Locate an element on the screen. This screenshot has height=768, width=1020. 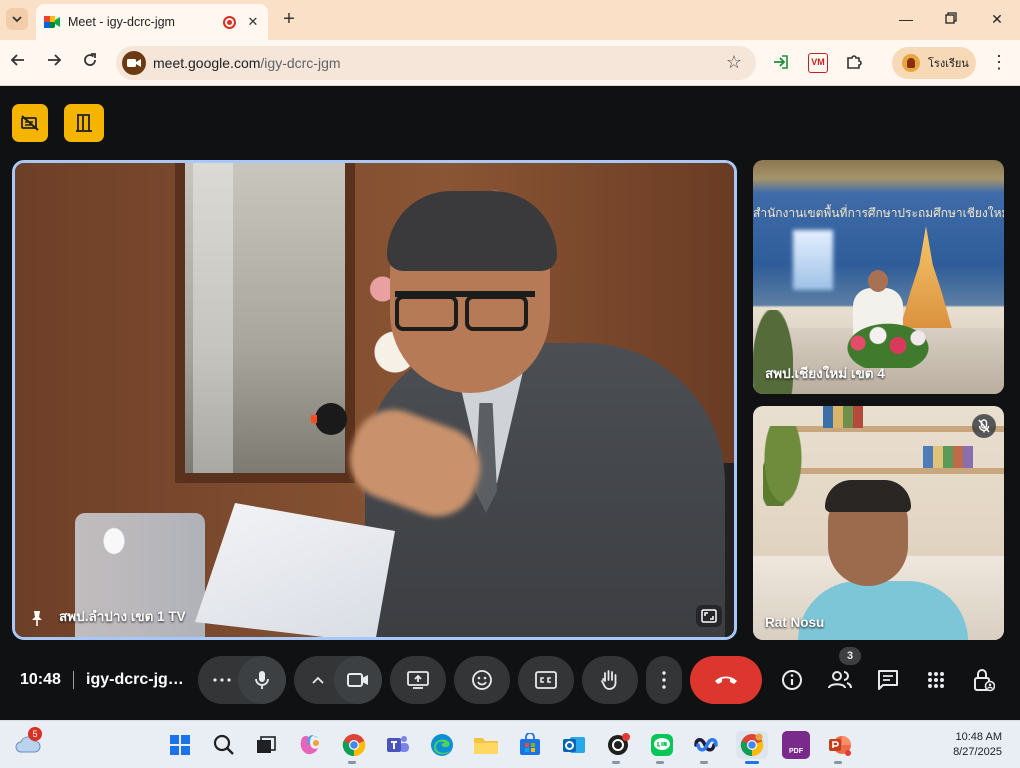
chrome-profile-app-active is located at coordinates (752, 745).